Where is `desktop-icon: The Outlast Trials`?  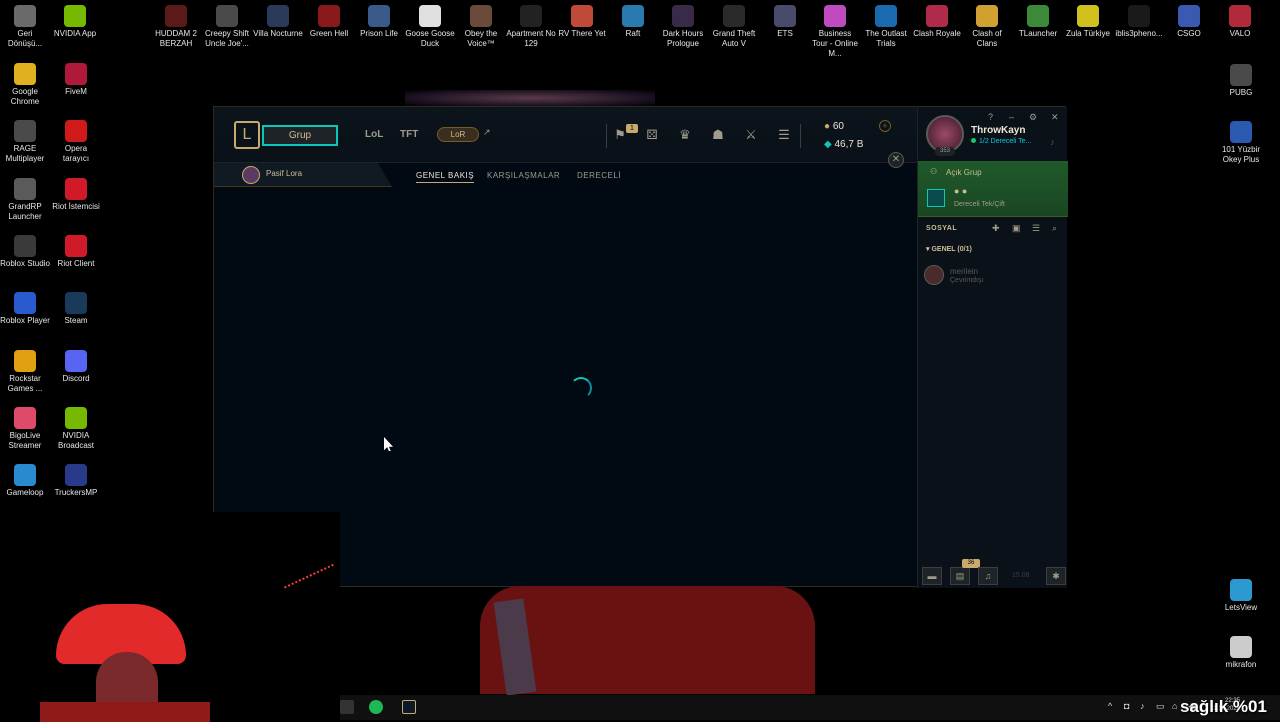
desktop-icon: The Outlast Trials is located at coordinates (886, 27).